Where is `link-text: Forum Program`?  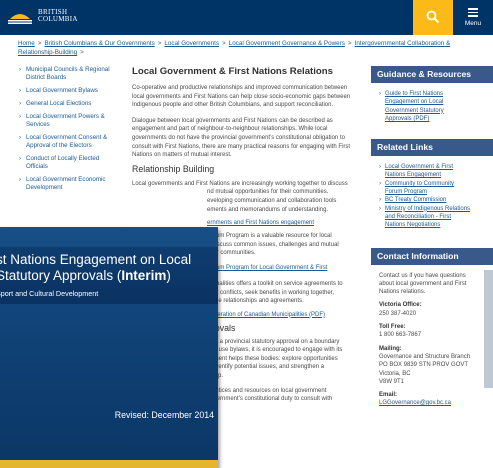 link-text: Forum Program is located at coordinates (406, 192).